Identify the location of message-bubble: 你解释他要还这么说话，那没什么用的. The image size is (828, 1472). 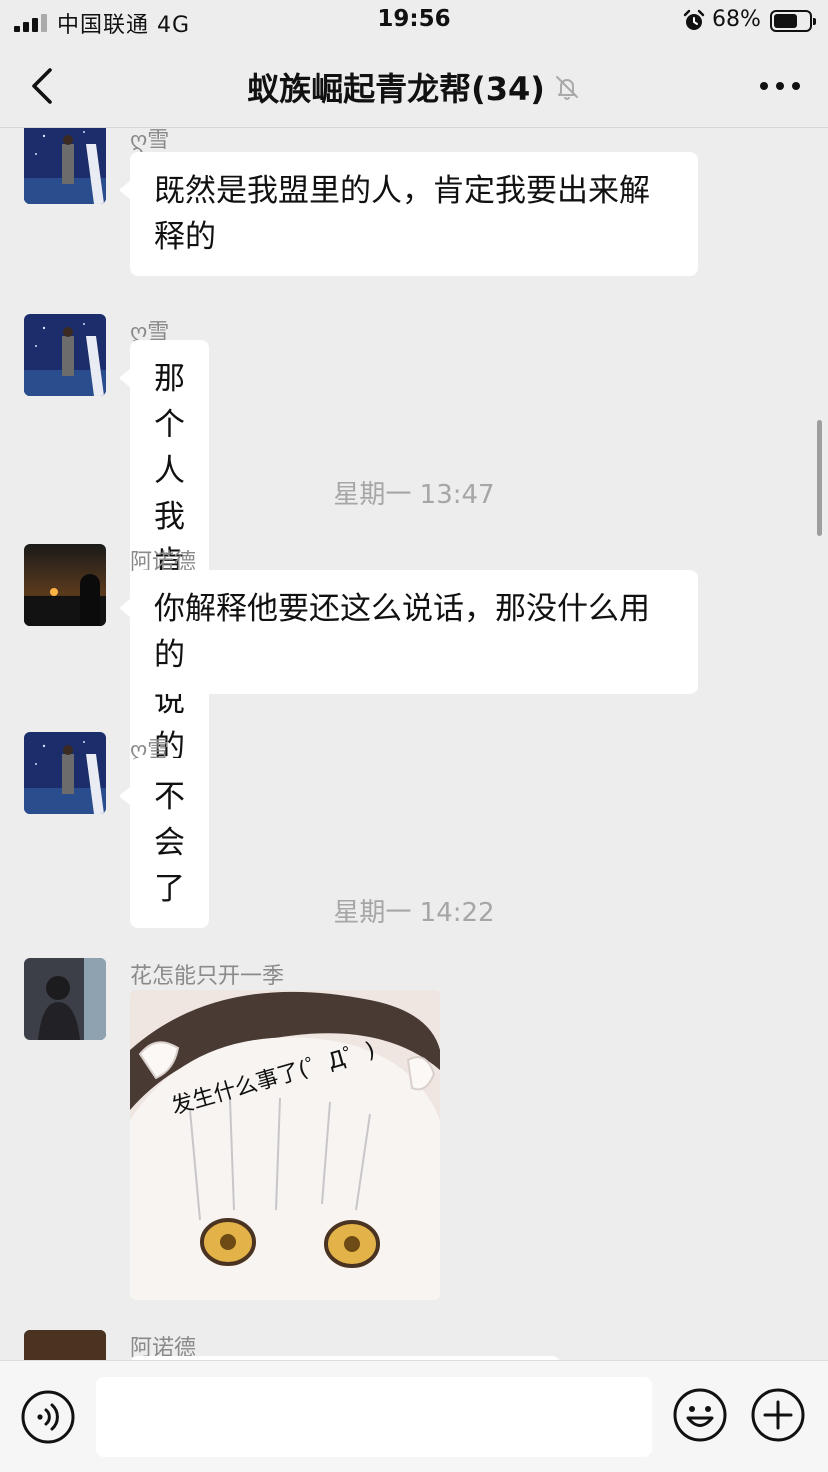
(408, 632).